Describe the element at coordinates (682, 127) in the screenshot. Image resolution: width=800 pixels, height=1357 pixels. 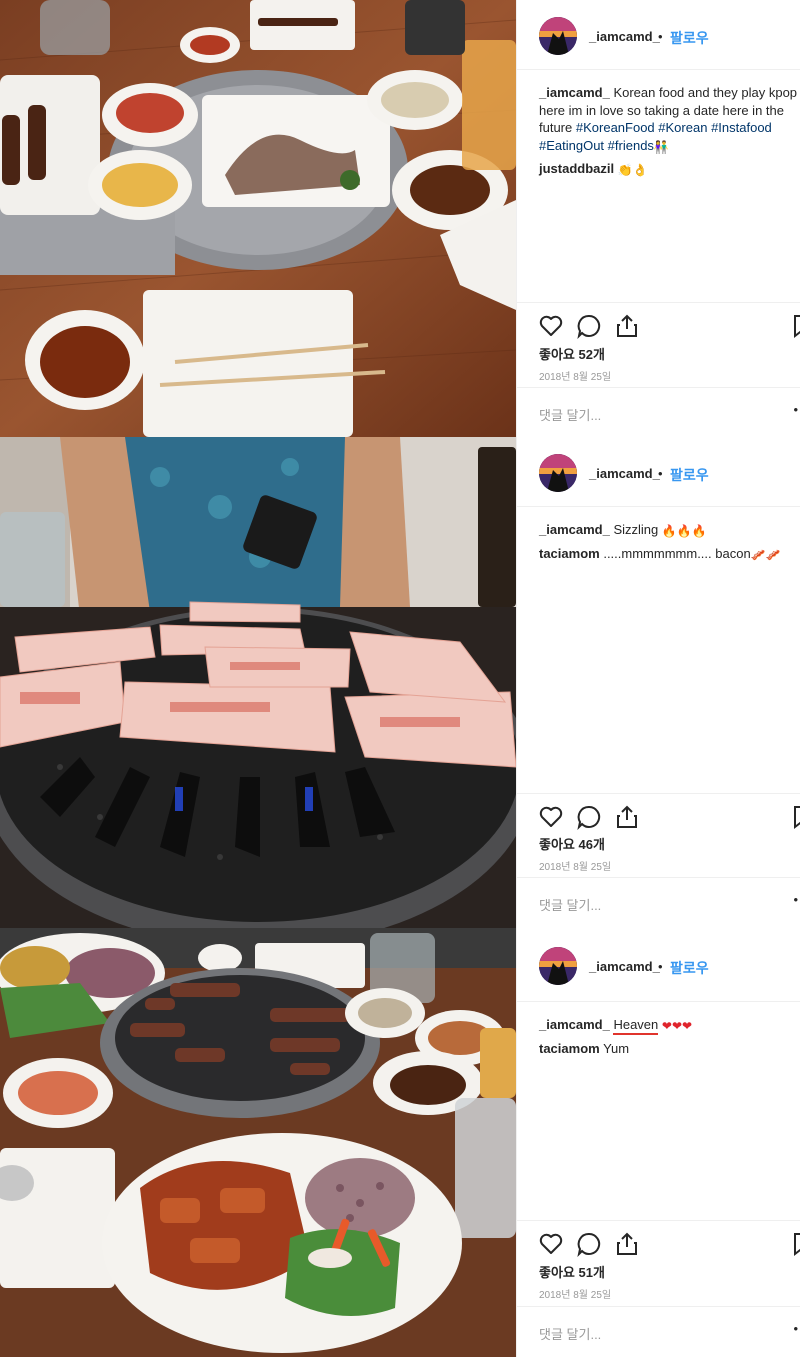
I see `hashtag-korean: #Korean` at that location.